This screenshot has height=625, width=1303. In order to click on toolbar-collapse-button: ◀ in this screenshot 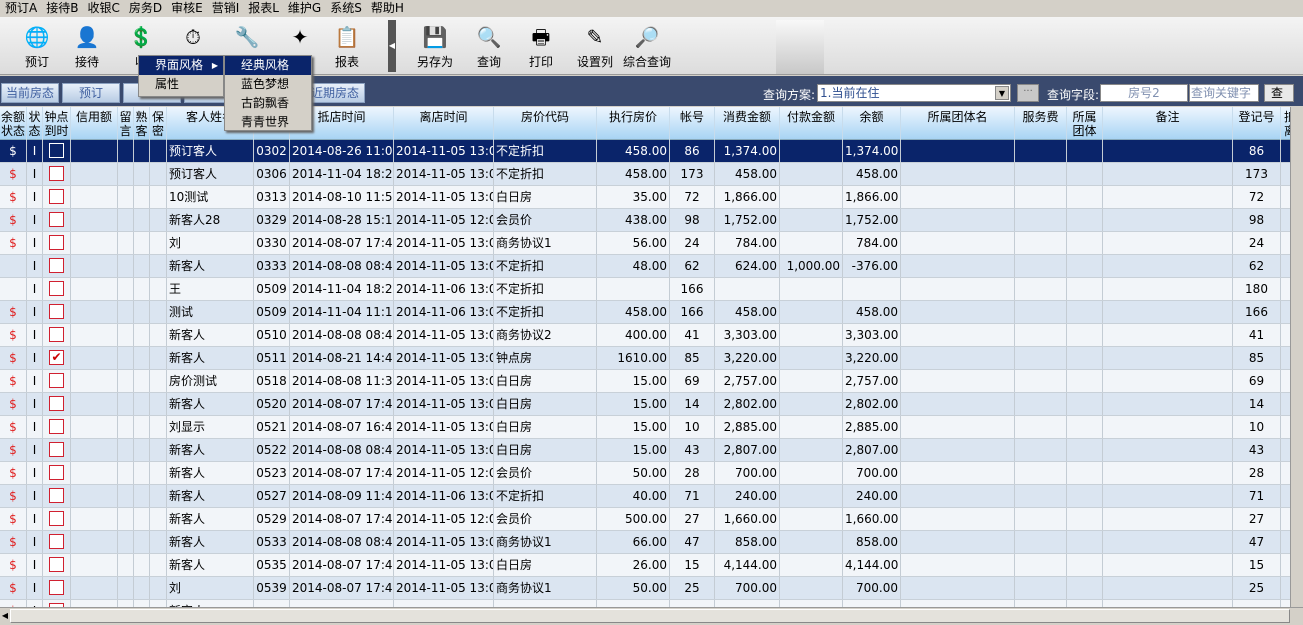, I will do `click(392, 46)`.